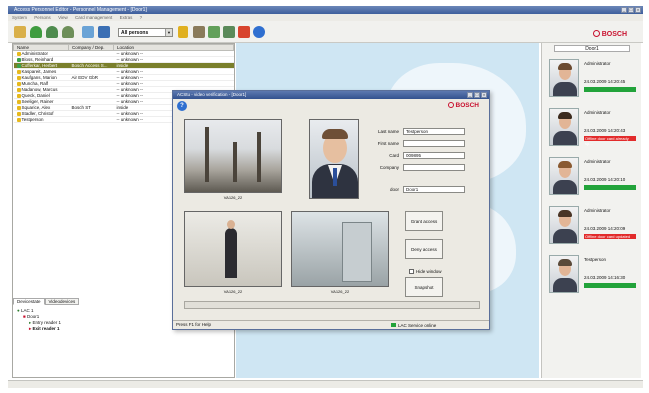  What do you see at coordinates (63, 17) in the screenshot?
I see `menu-view: View` at bounding box center [63, 17].